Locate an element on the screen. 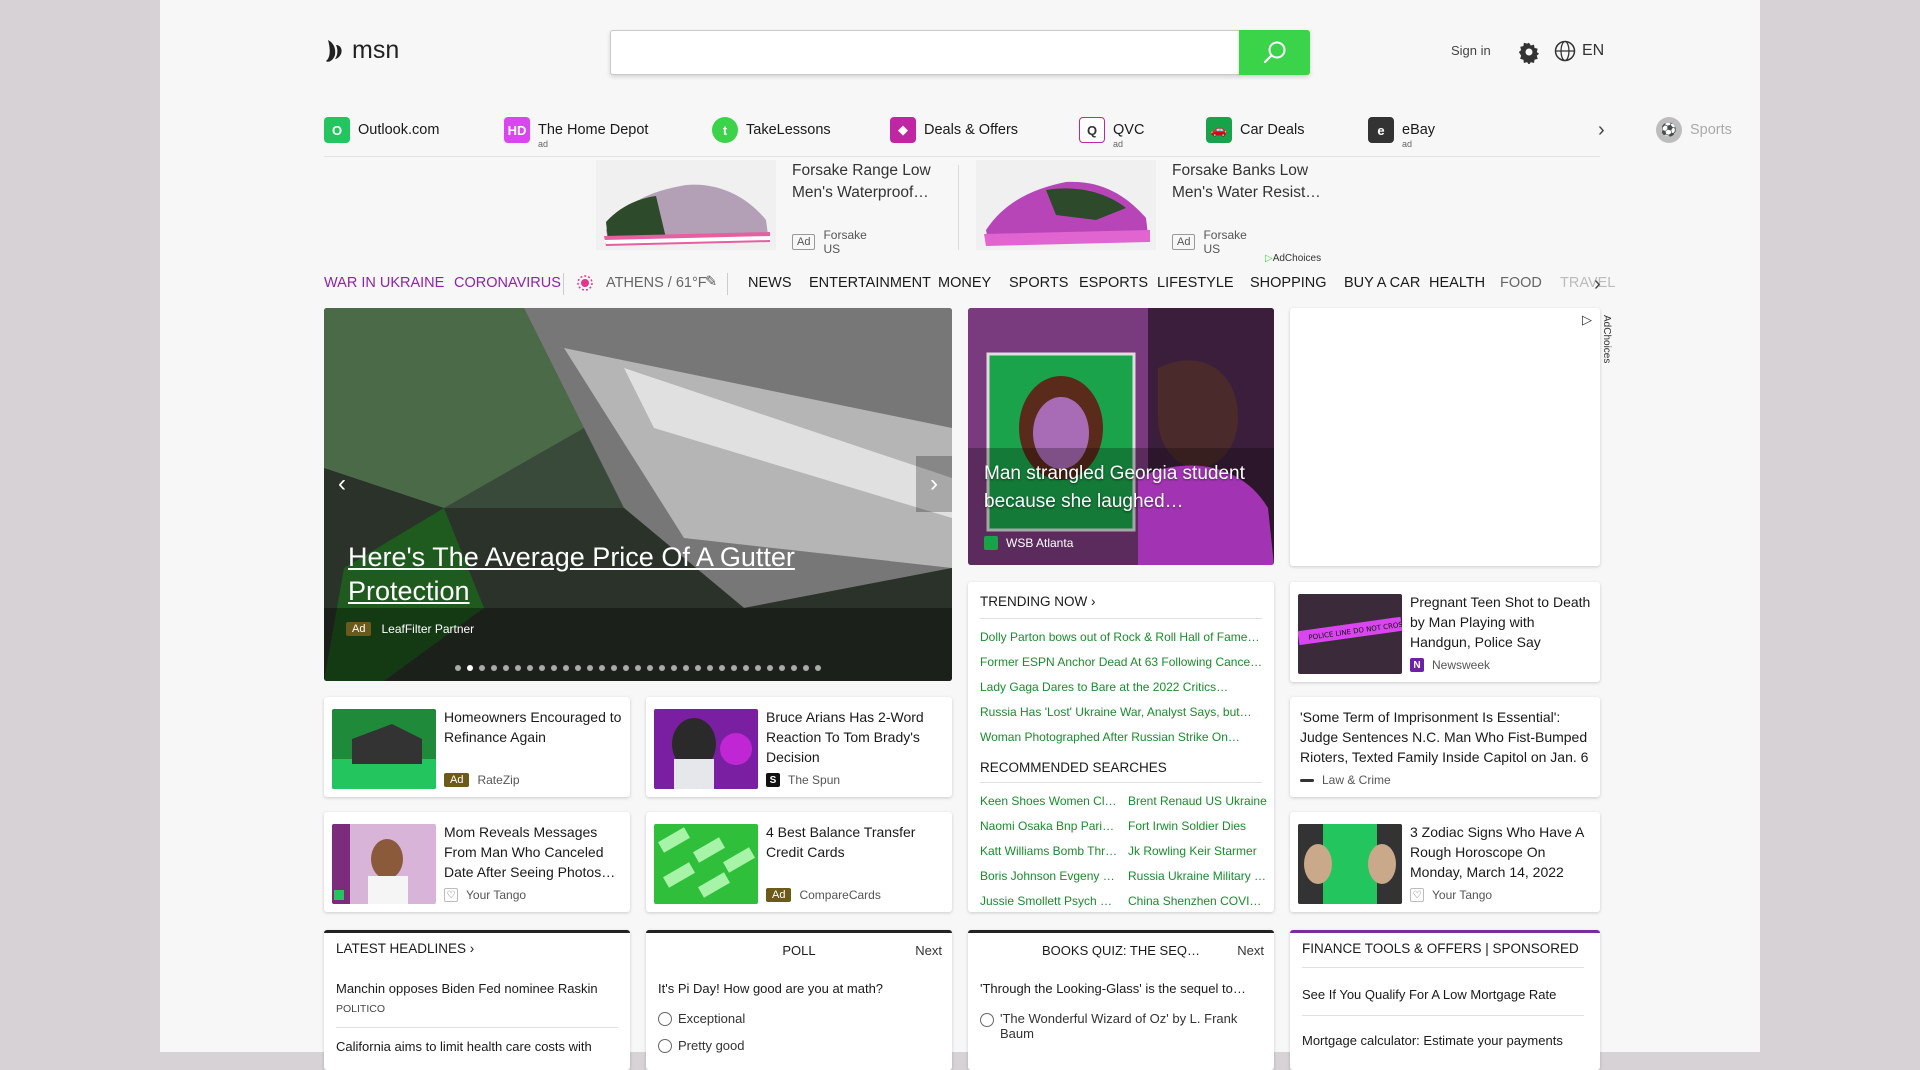 The height and width of the screenshot is (1070, 1920). search-suggestion: Fort Irwin Soldier Dies is located at coordinates (1198, 826).